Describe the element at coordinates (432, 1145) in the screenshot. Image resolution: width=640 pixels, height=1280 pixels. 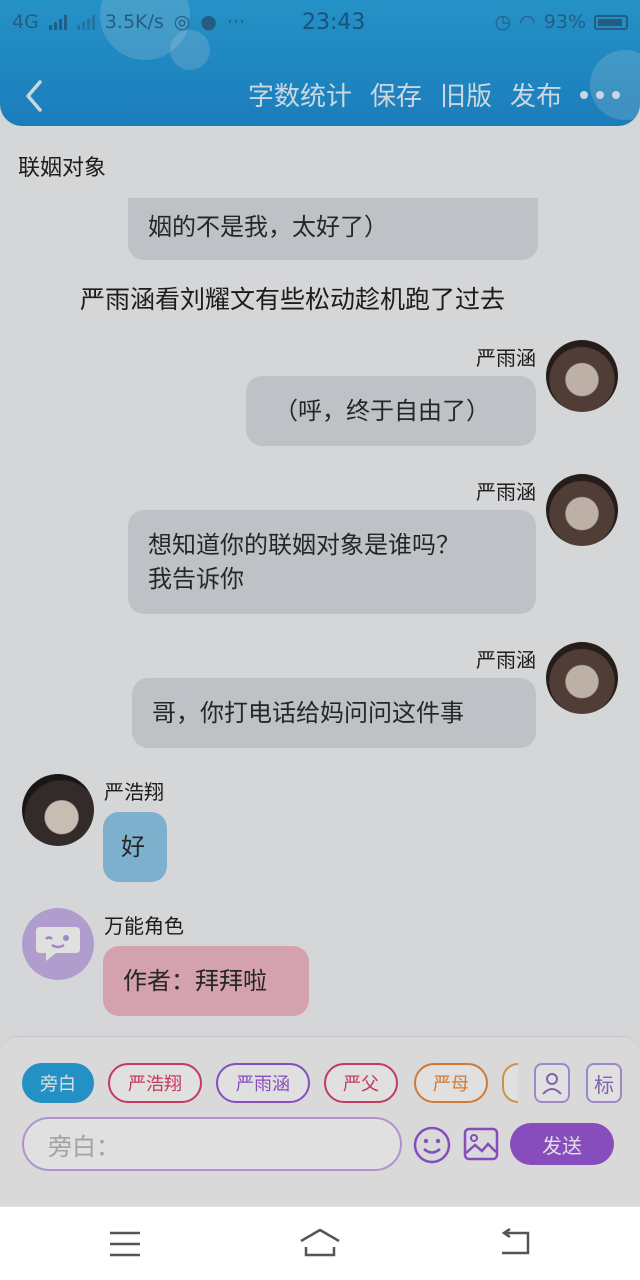
I see `emoji-icon` at that location.